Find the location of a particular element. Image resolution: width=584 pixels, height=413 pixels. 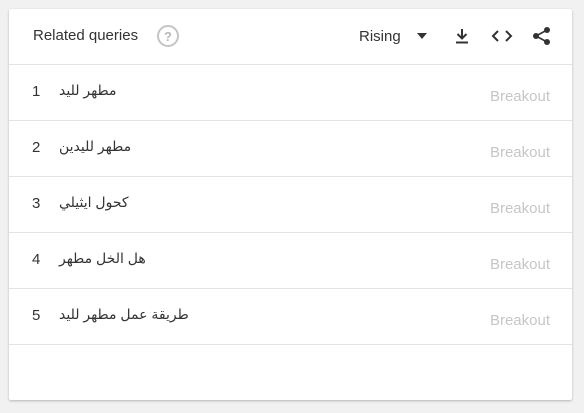

query-row: 3 كحول ايثيلي Breakout is located at coordinates (290, 205).